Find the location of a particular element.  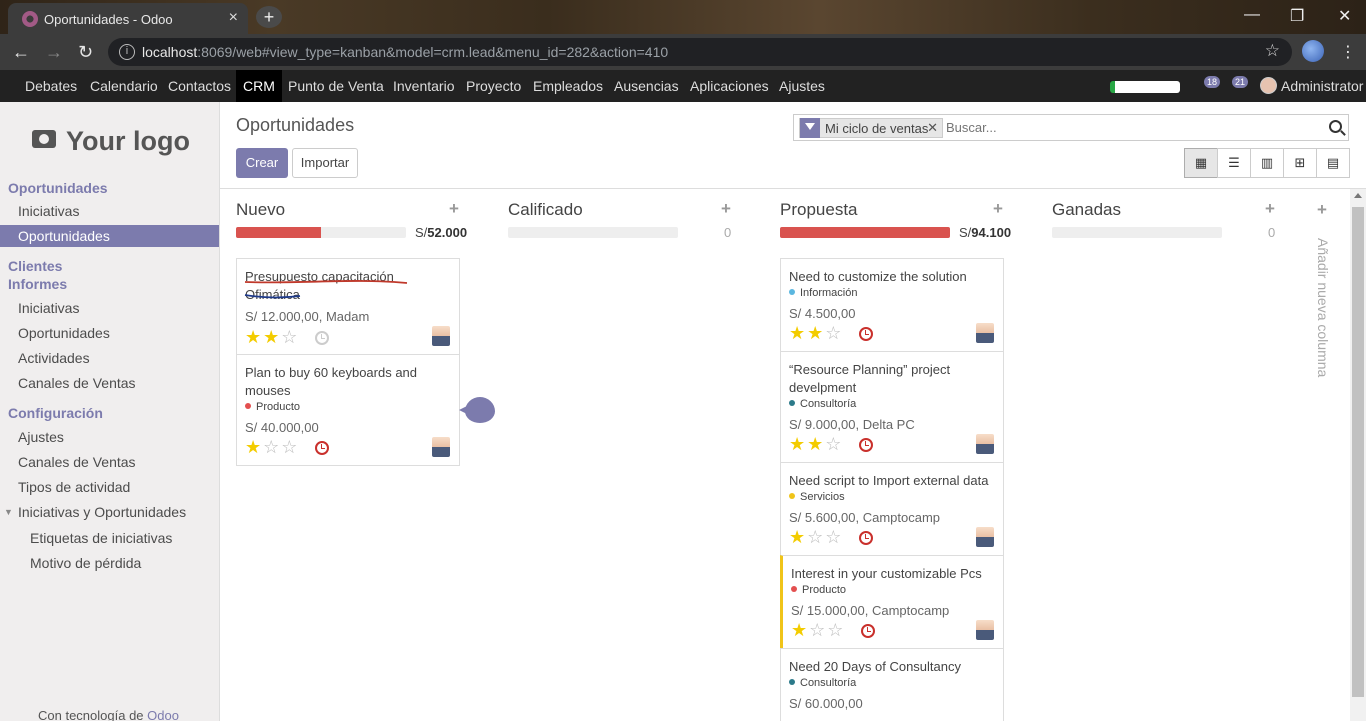

column-title-calificado: Calificado is located at coordinates (545, 210).